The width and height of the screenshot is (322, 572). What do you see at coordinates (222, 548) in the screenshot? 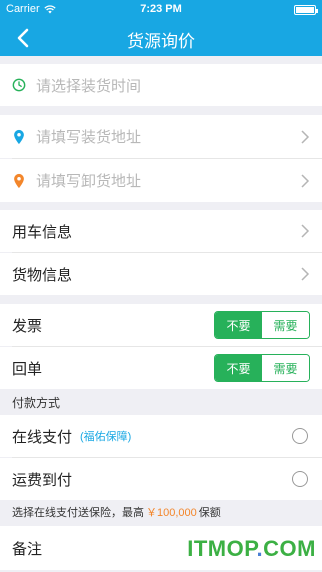
I see `watermark-text: ITMOP` at bounding box center [222, 548].